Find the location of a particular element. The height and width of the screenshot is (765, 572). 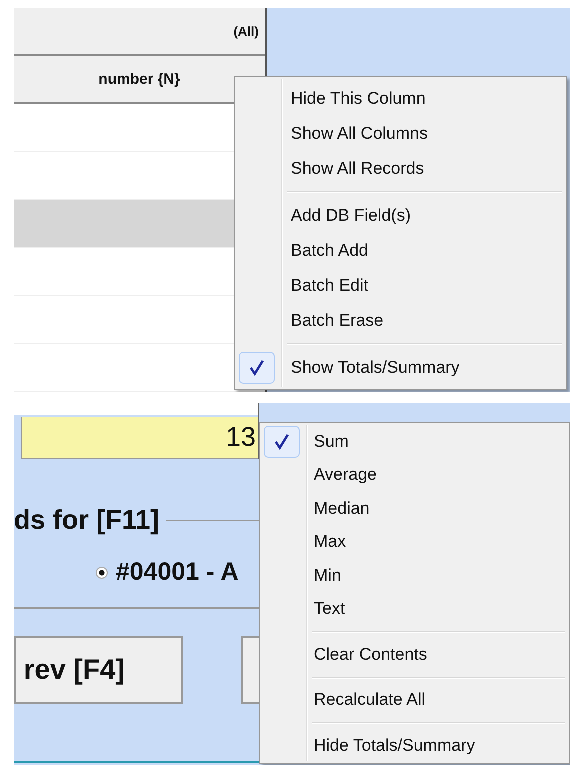

menu-item: Min is located at coordinates (414, 575).